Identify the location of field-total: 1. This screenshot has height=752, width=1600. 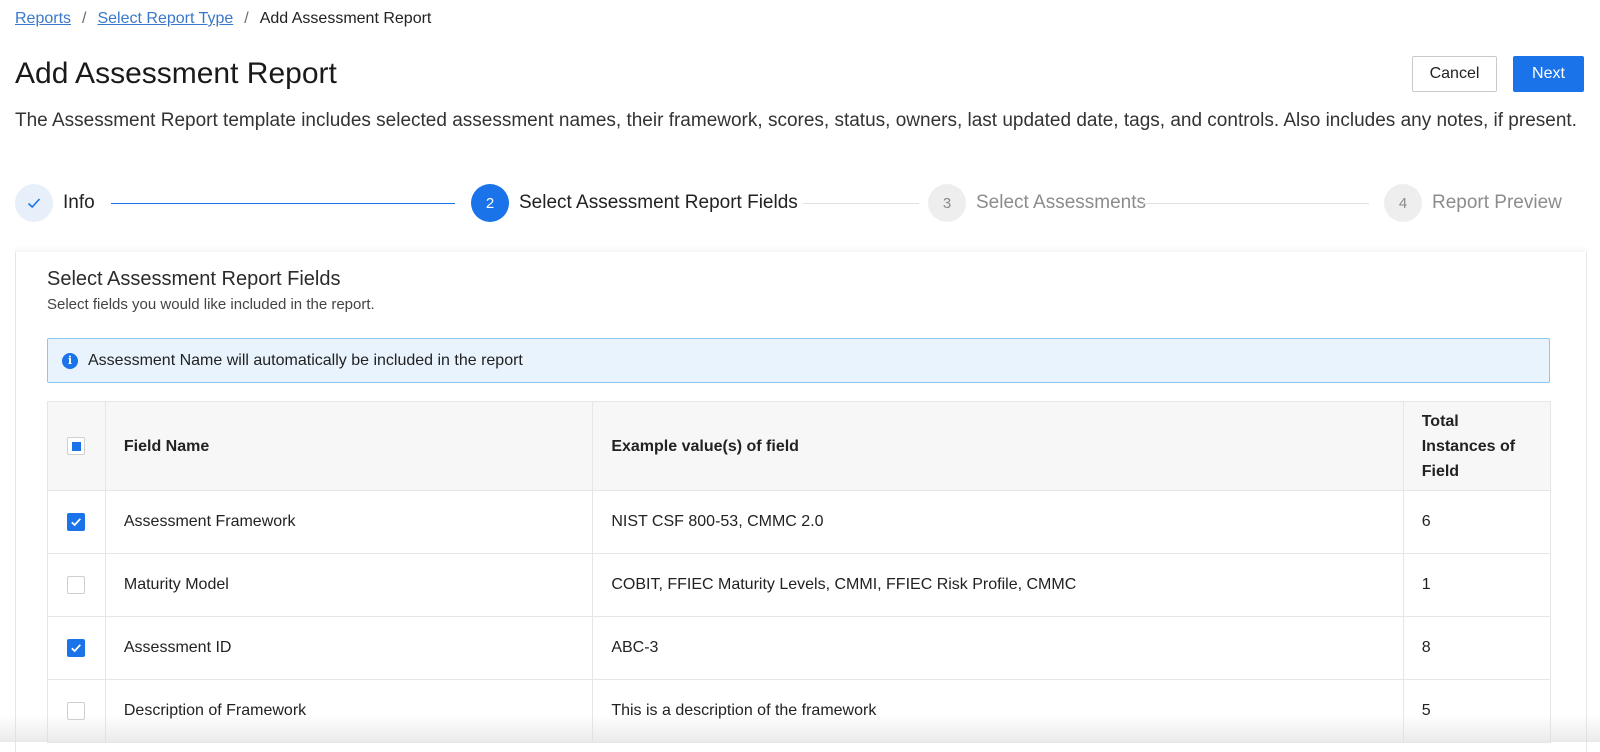
(1477, 585).